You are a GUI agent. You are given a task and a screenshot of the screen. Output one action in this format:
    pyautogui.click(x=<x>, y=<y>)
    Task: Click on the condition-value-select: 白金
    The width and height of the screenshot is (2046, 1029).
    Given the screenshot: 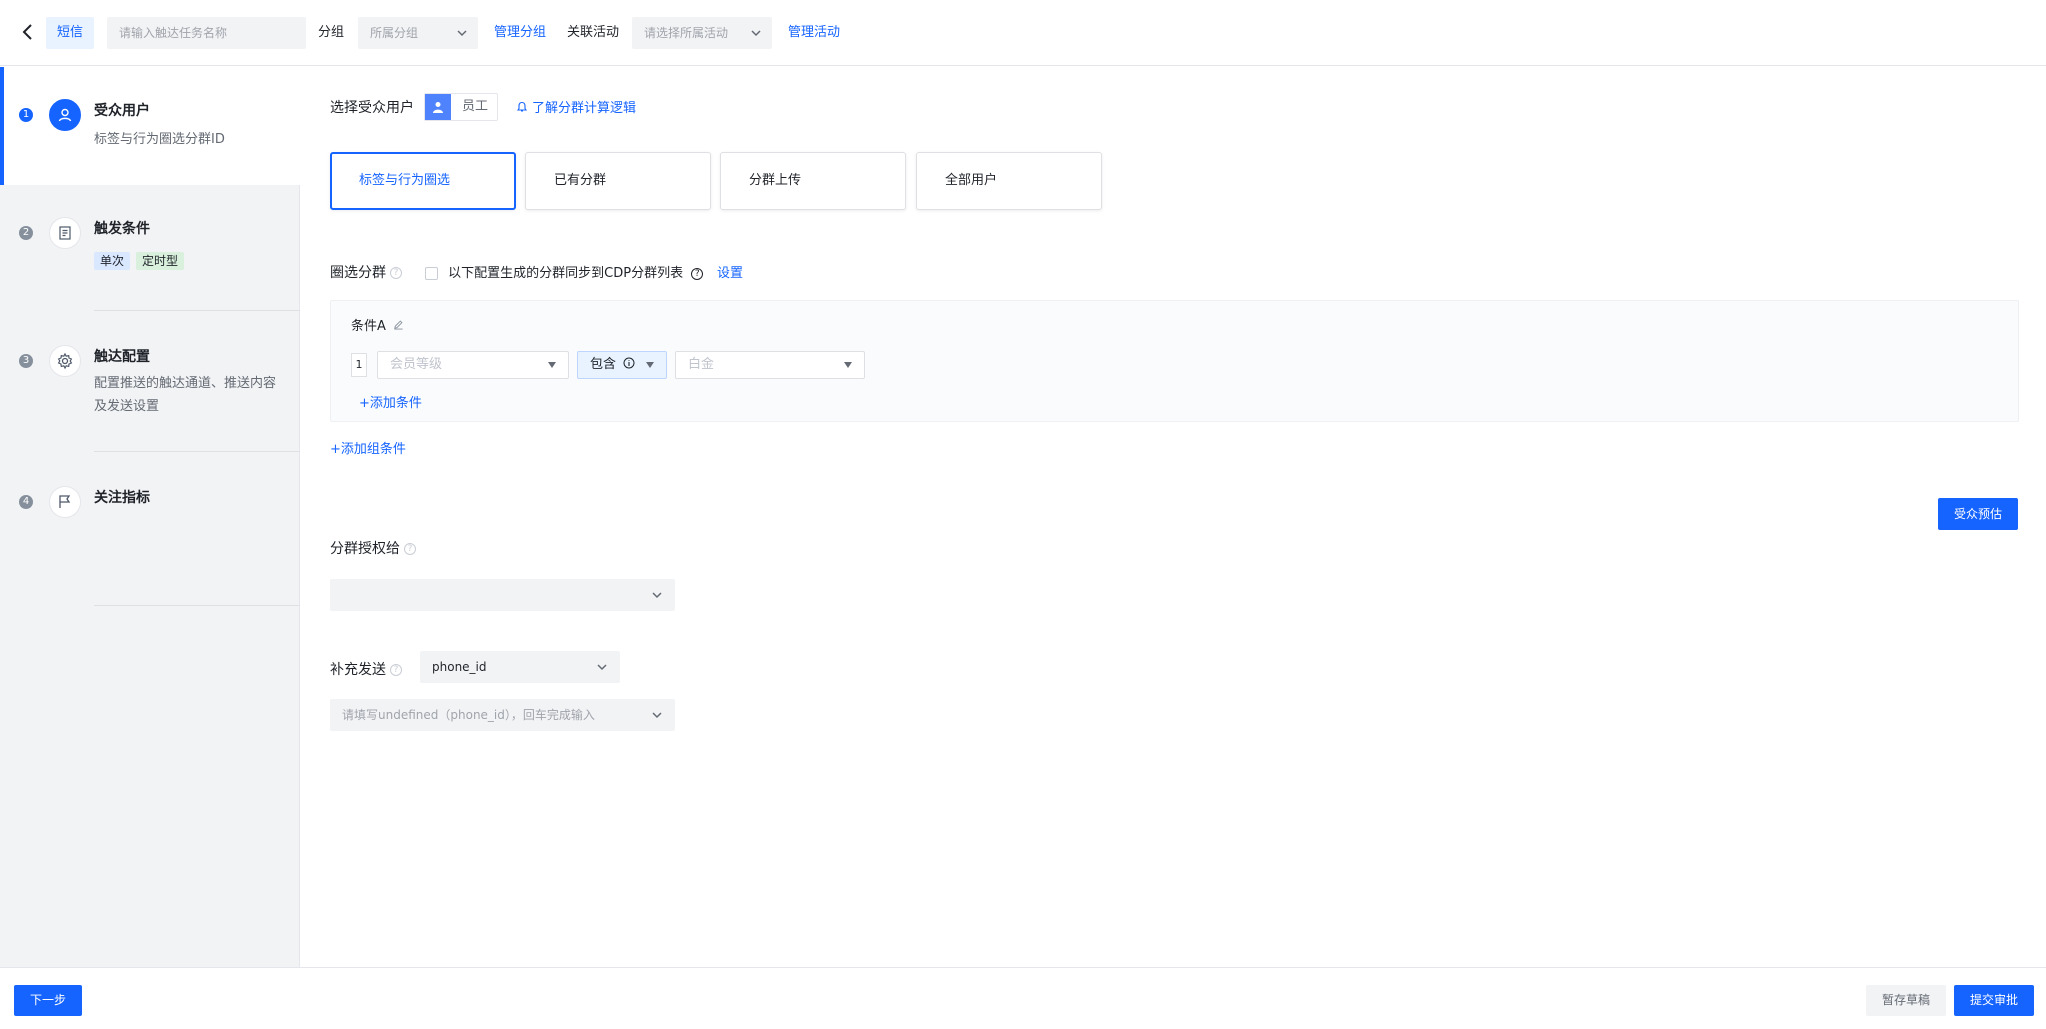 What is the action you would take?
    pyautogui.click(x=770, y=365)
    